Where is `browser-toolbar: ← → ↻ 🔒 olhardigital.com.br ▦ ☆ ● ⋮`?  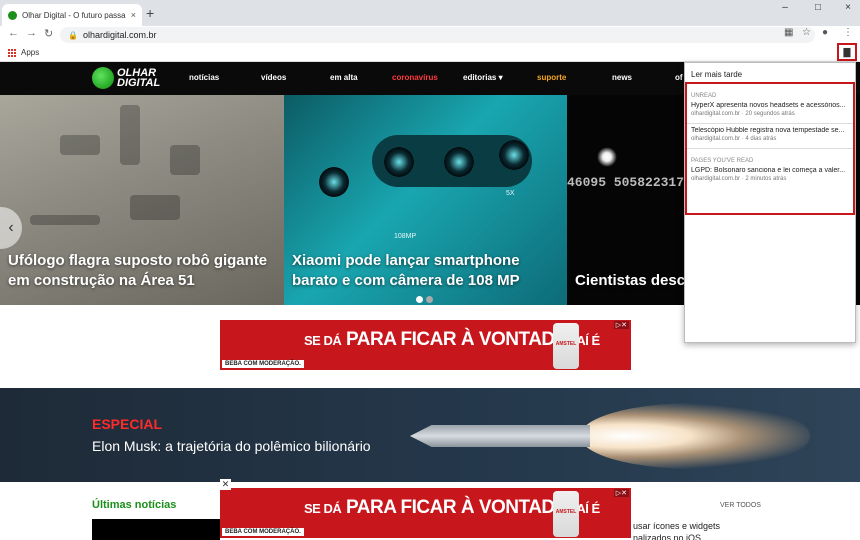
browser-toolbar: ← → ↻ 🔒 olhardigital.com.br ▦ ☆ ● ⋮ is located at coordinates (430, 35).